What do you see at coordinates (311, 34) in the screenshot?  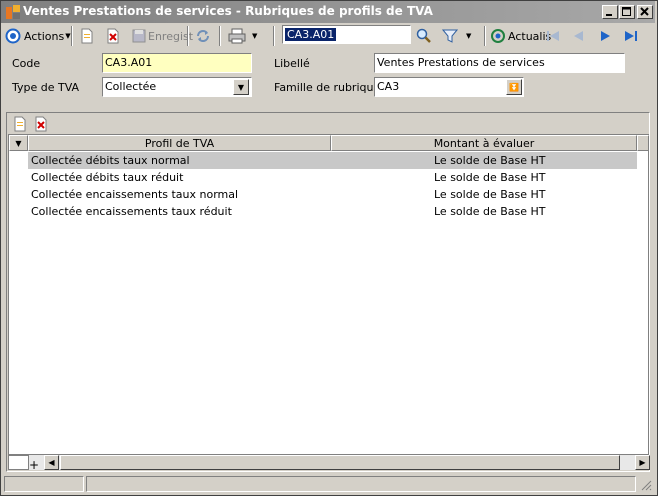 I see `search-input-value: CA3.A01` at bounding box center [311, 34].